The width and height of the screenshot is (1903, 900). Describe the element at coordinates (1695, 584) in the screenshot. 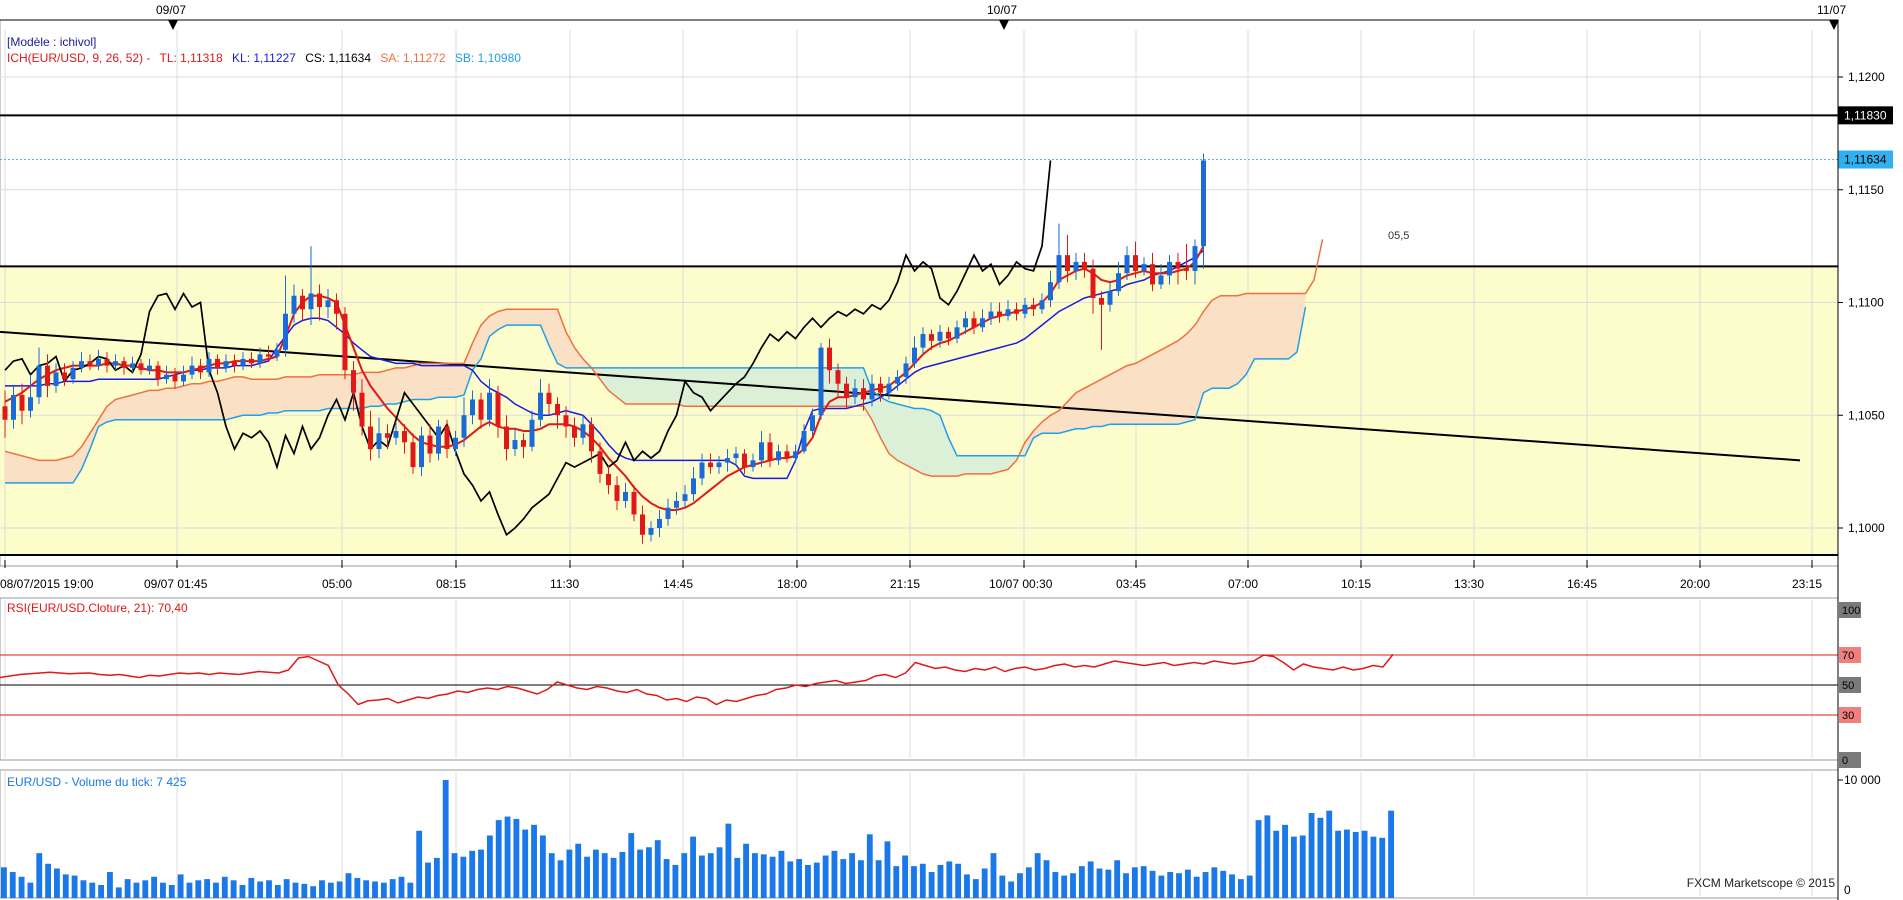

I see `time-tick-label: 20:00` at that location.